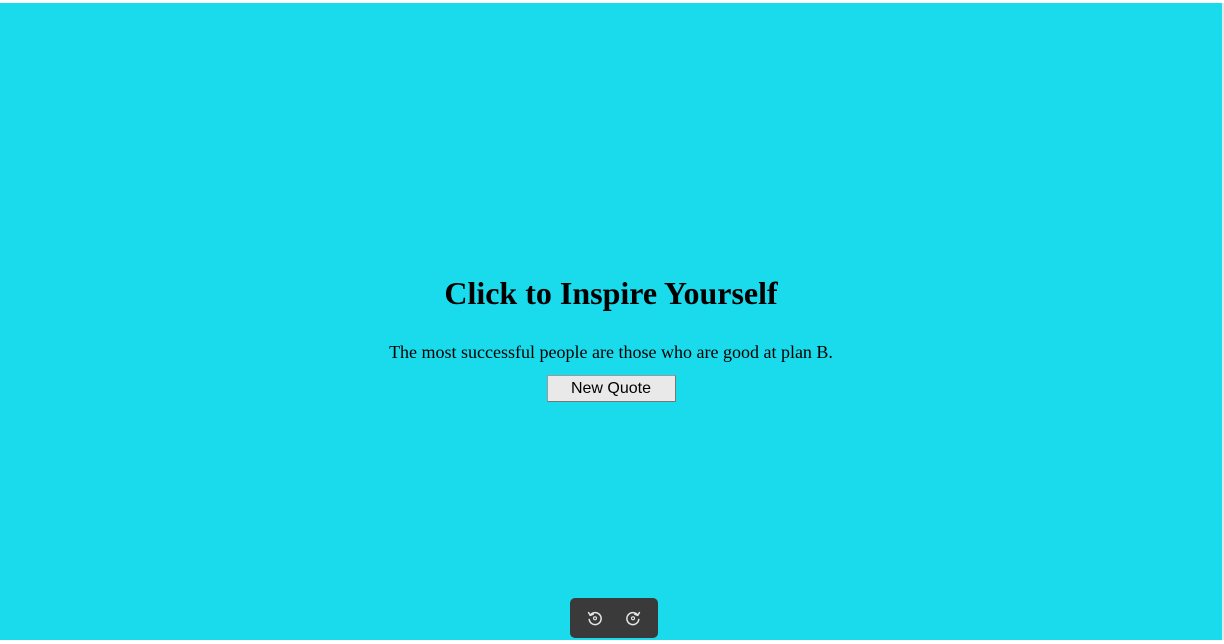 The image size is (1224, 644). I want to click on page-title: Click to Inspire Yourself, so click(611, 293).